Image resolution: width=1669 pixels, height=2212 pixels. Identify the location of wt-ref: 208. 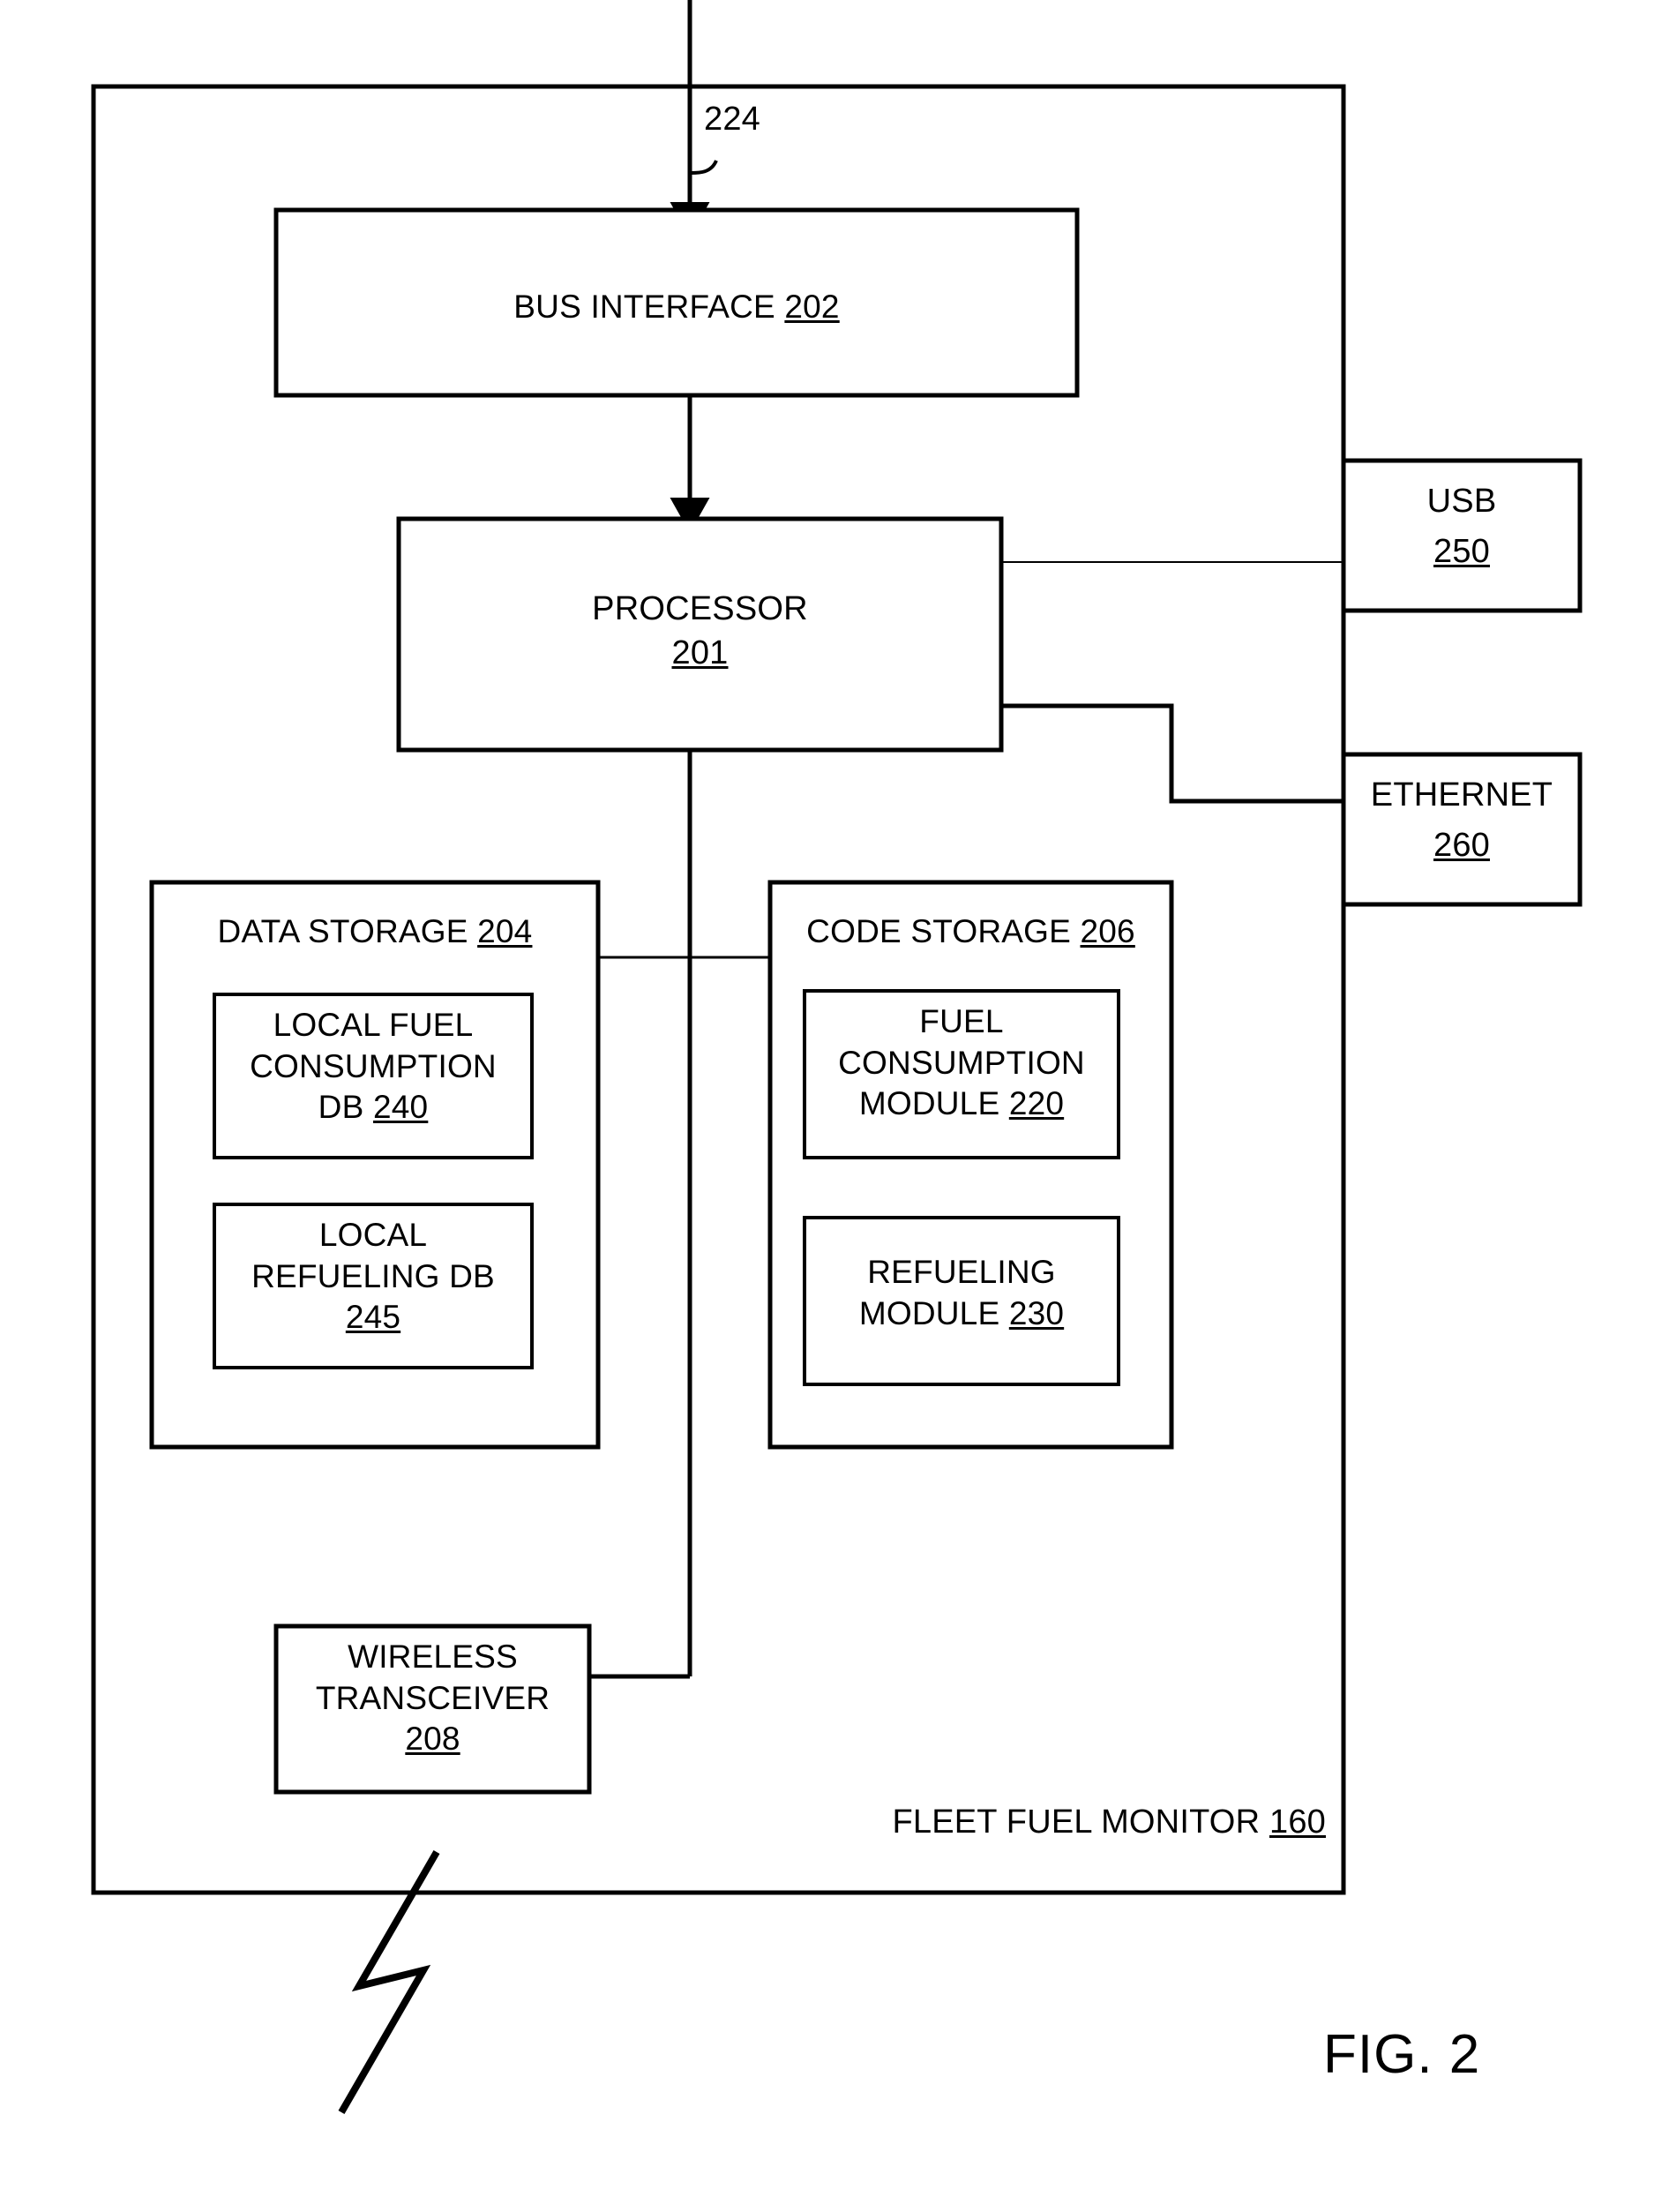
(433, 1740).